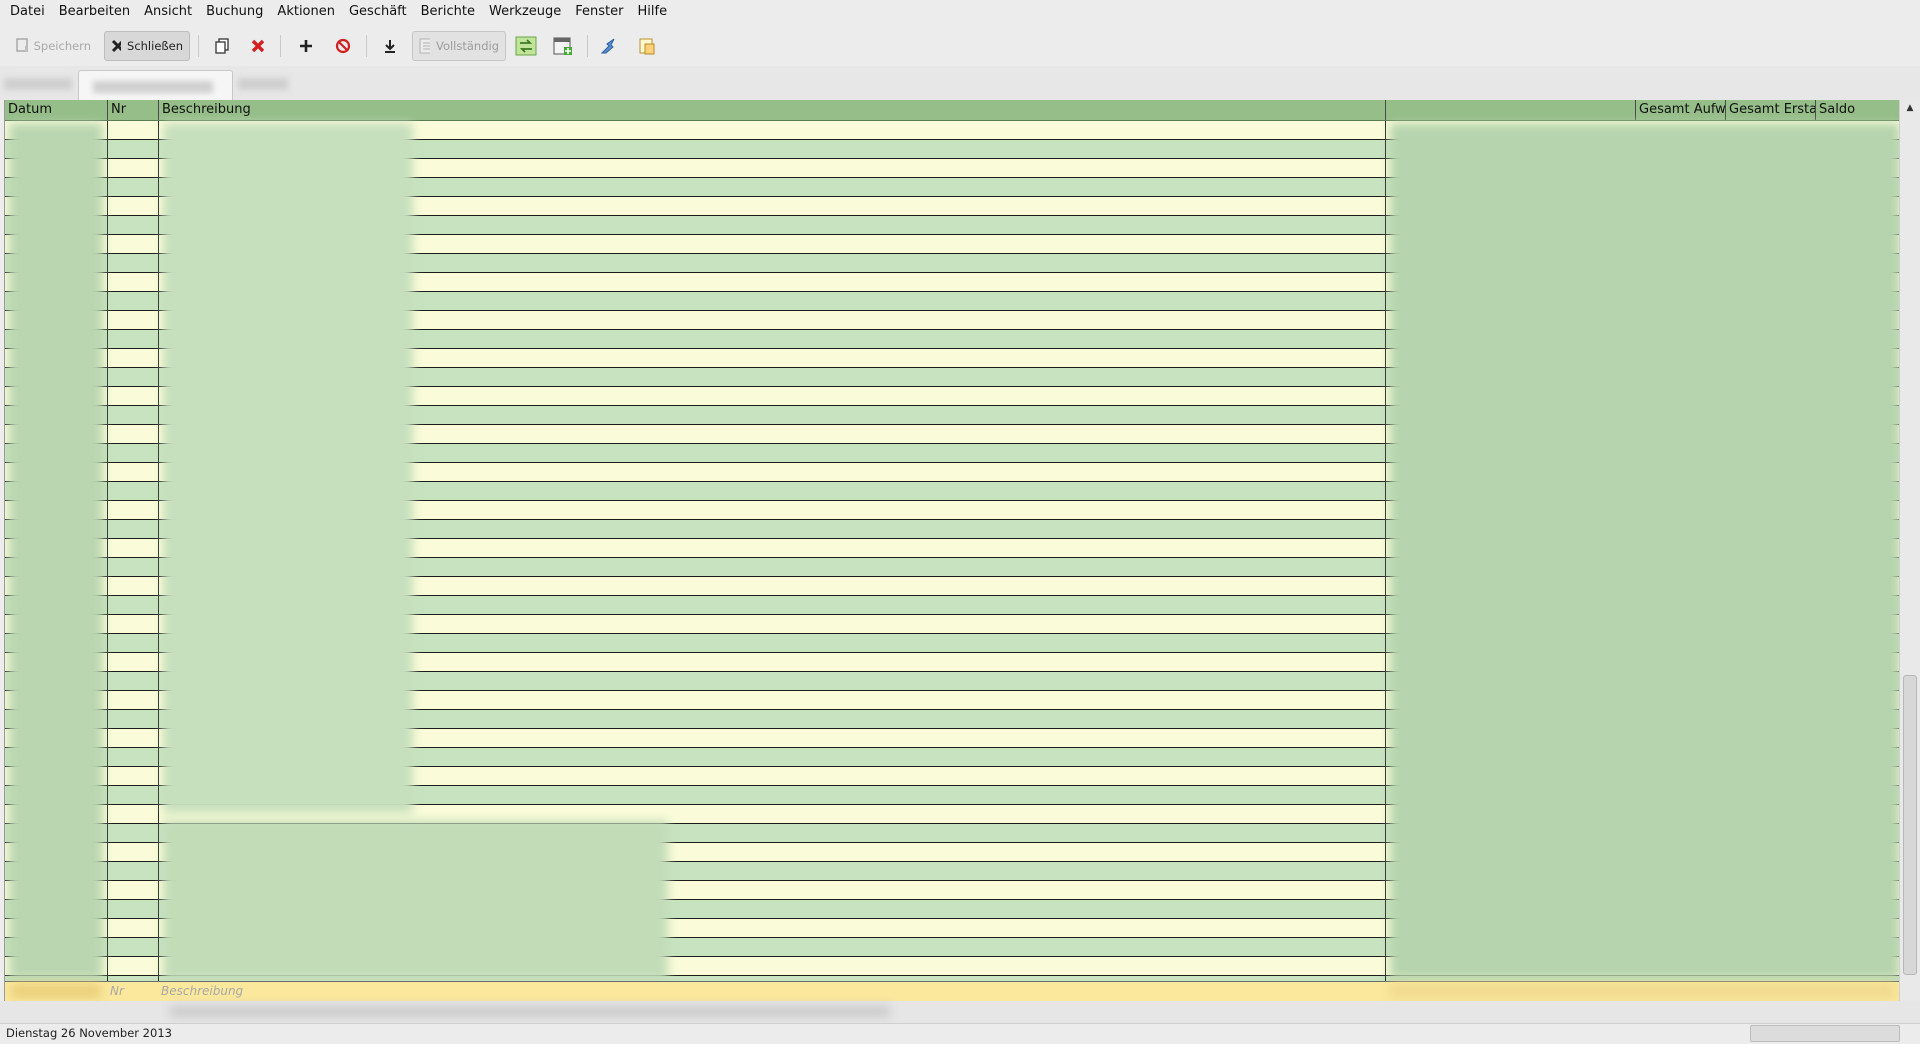  I want to click on menu-buchung: Buchung, so click(234, 12).